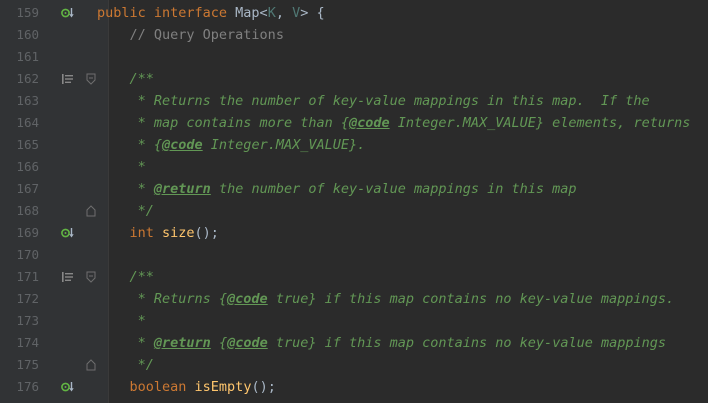 Image resolution: width=708 pixels, height=403 pixels. I want to click on code-text: int size();, so click(158, 233).